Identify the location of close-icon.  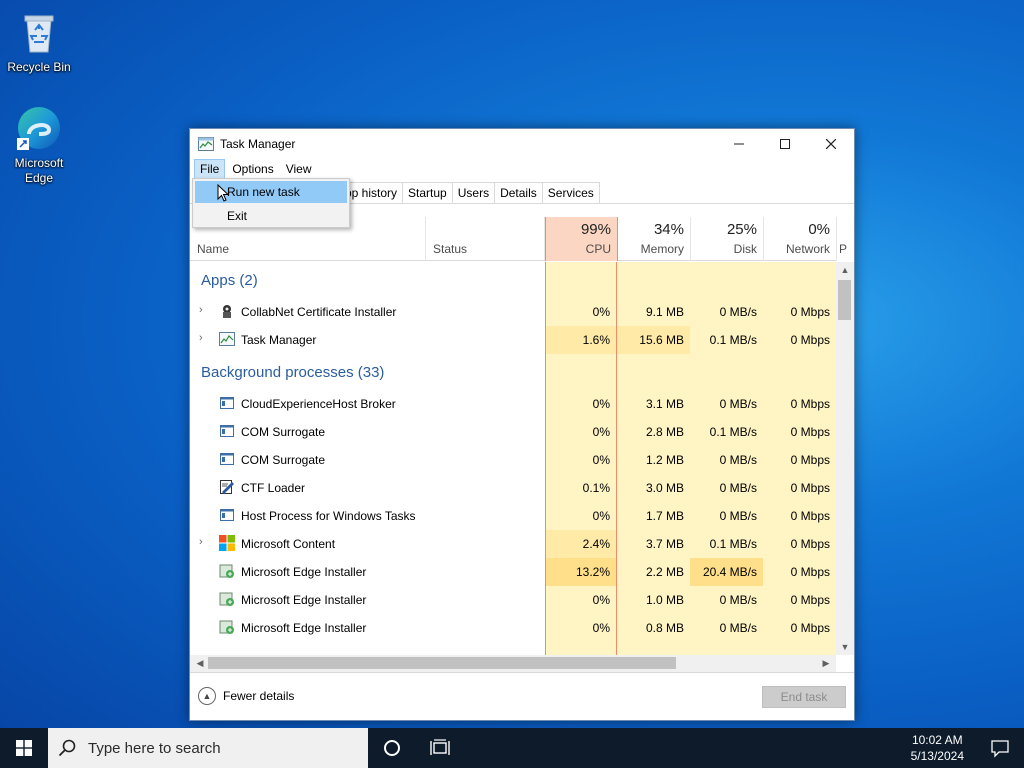
(831, 144).